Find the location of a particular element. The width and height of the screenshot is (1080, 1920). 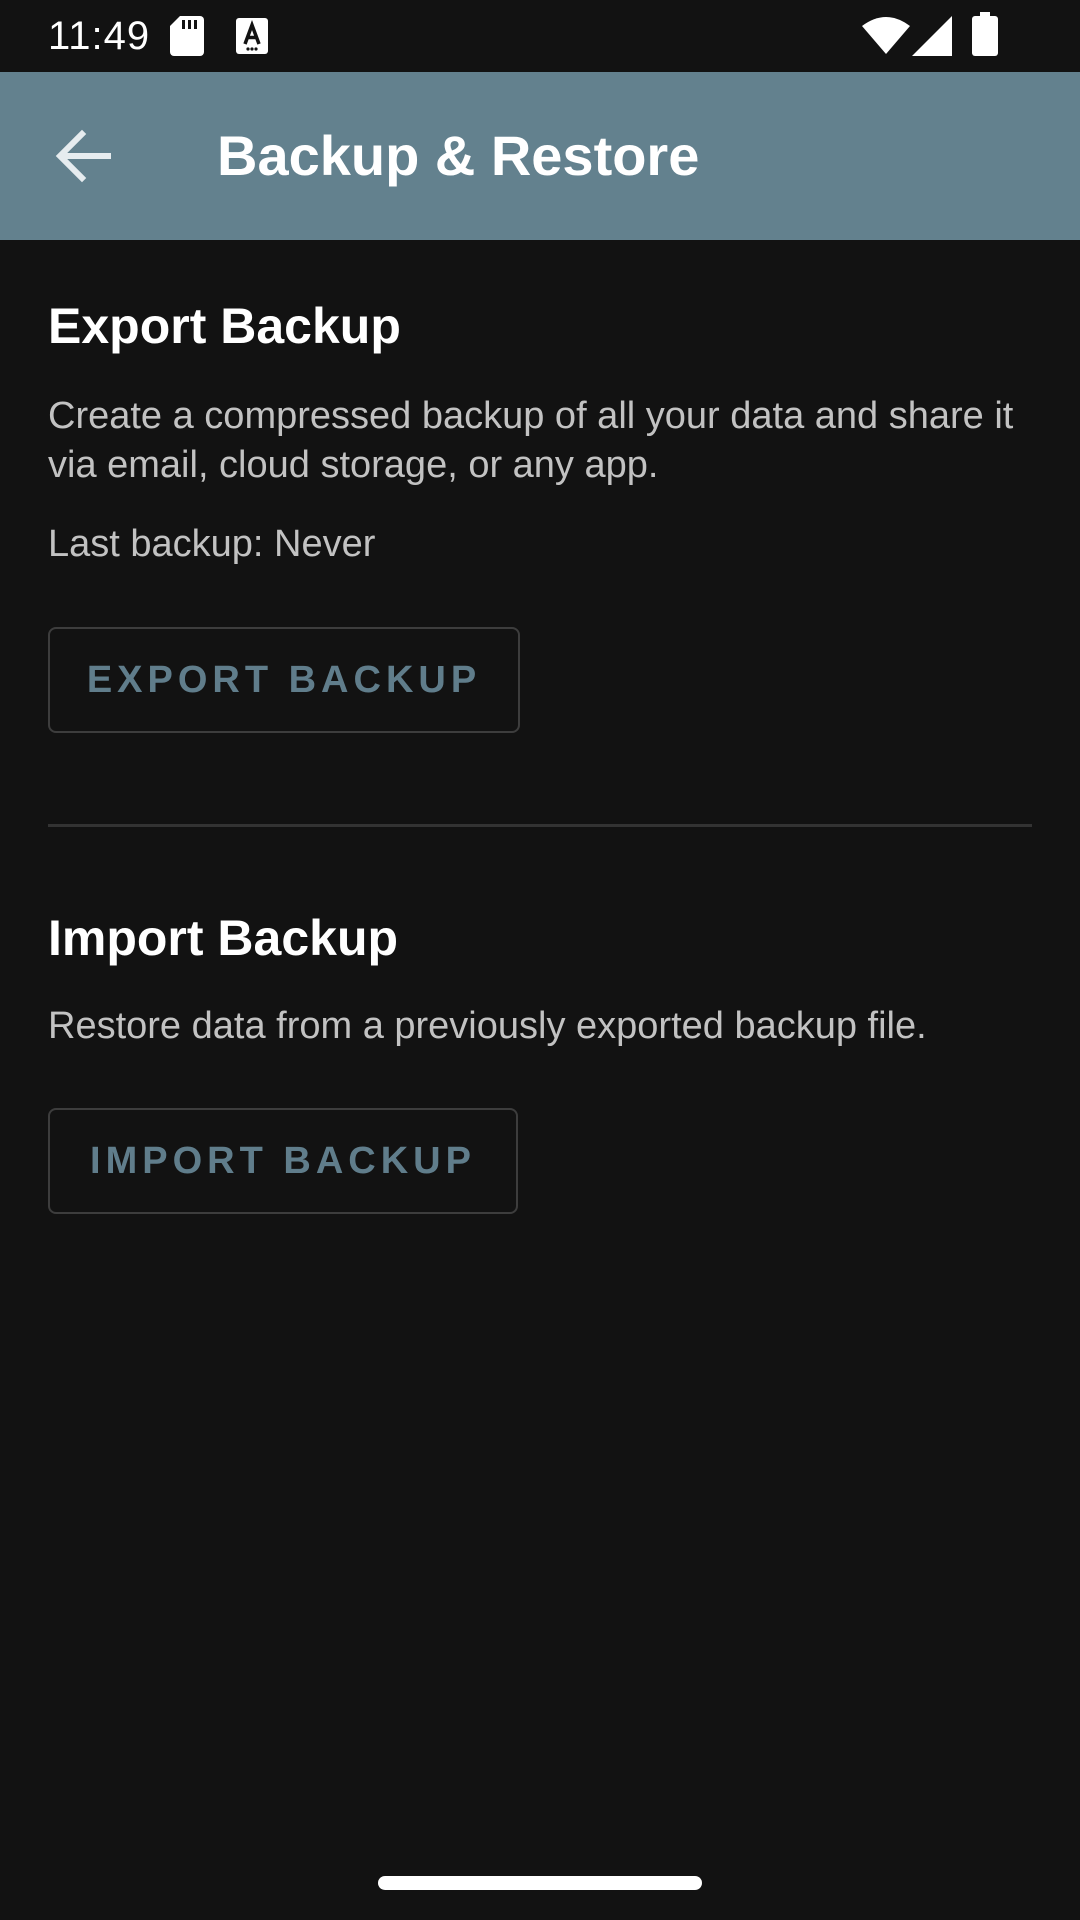

page-title: Backup & Restore is located at coordinates (458, 155).